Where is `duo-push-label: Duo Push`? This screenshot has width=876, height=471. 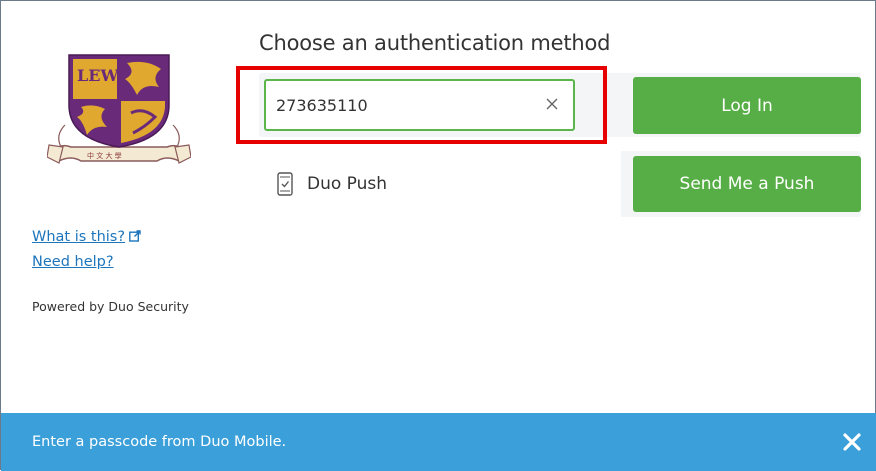 duo-push-label: Duo Push is located at coordinates (347, 184).